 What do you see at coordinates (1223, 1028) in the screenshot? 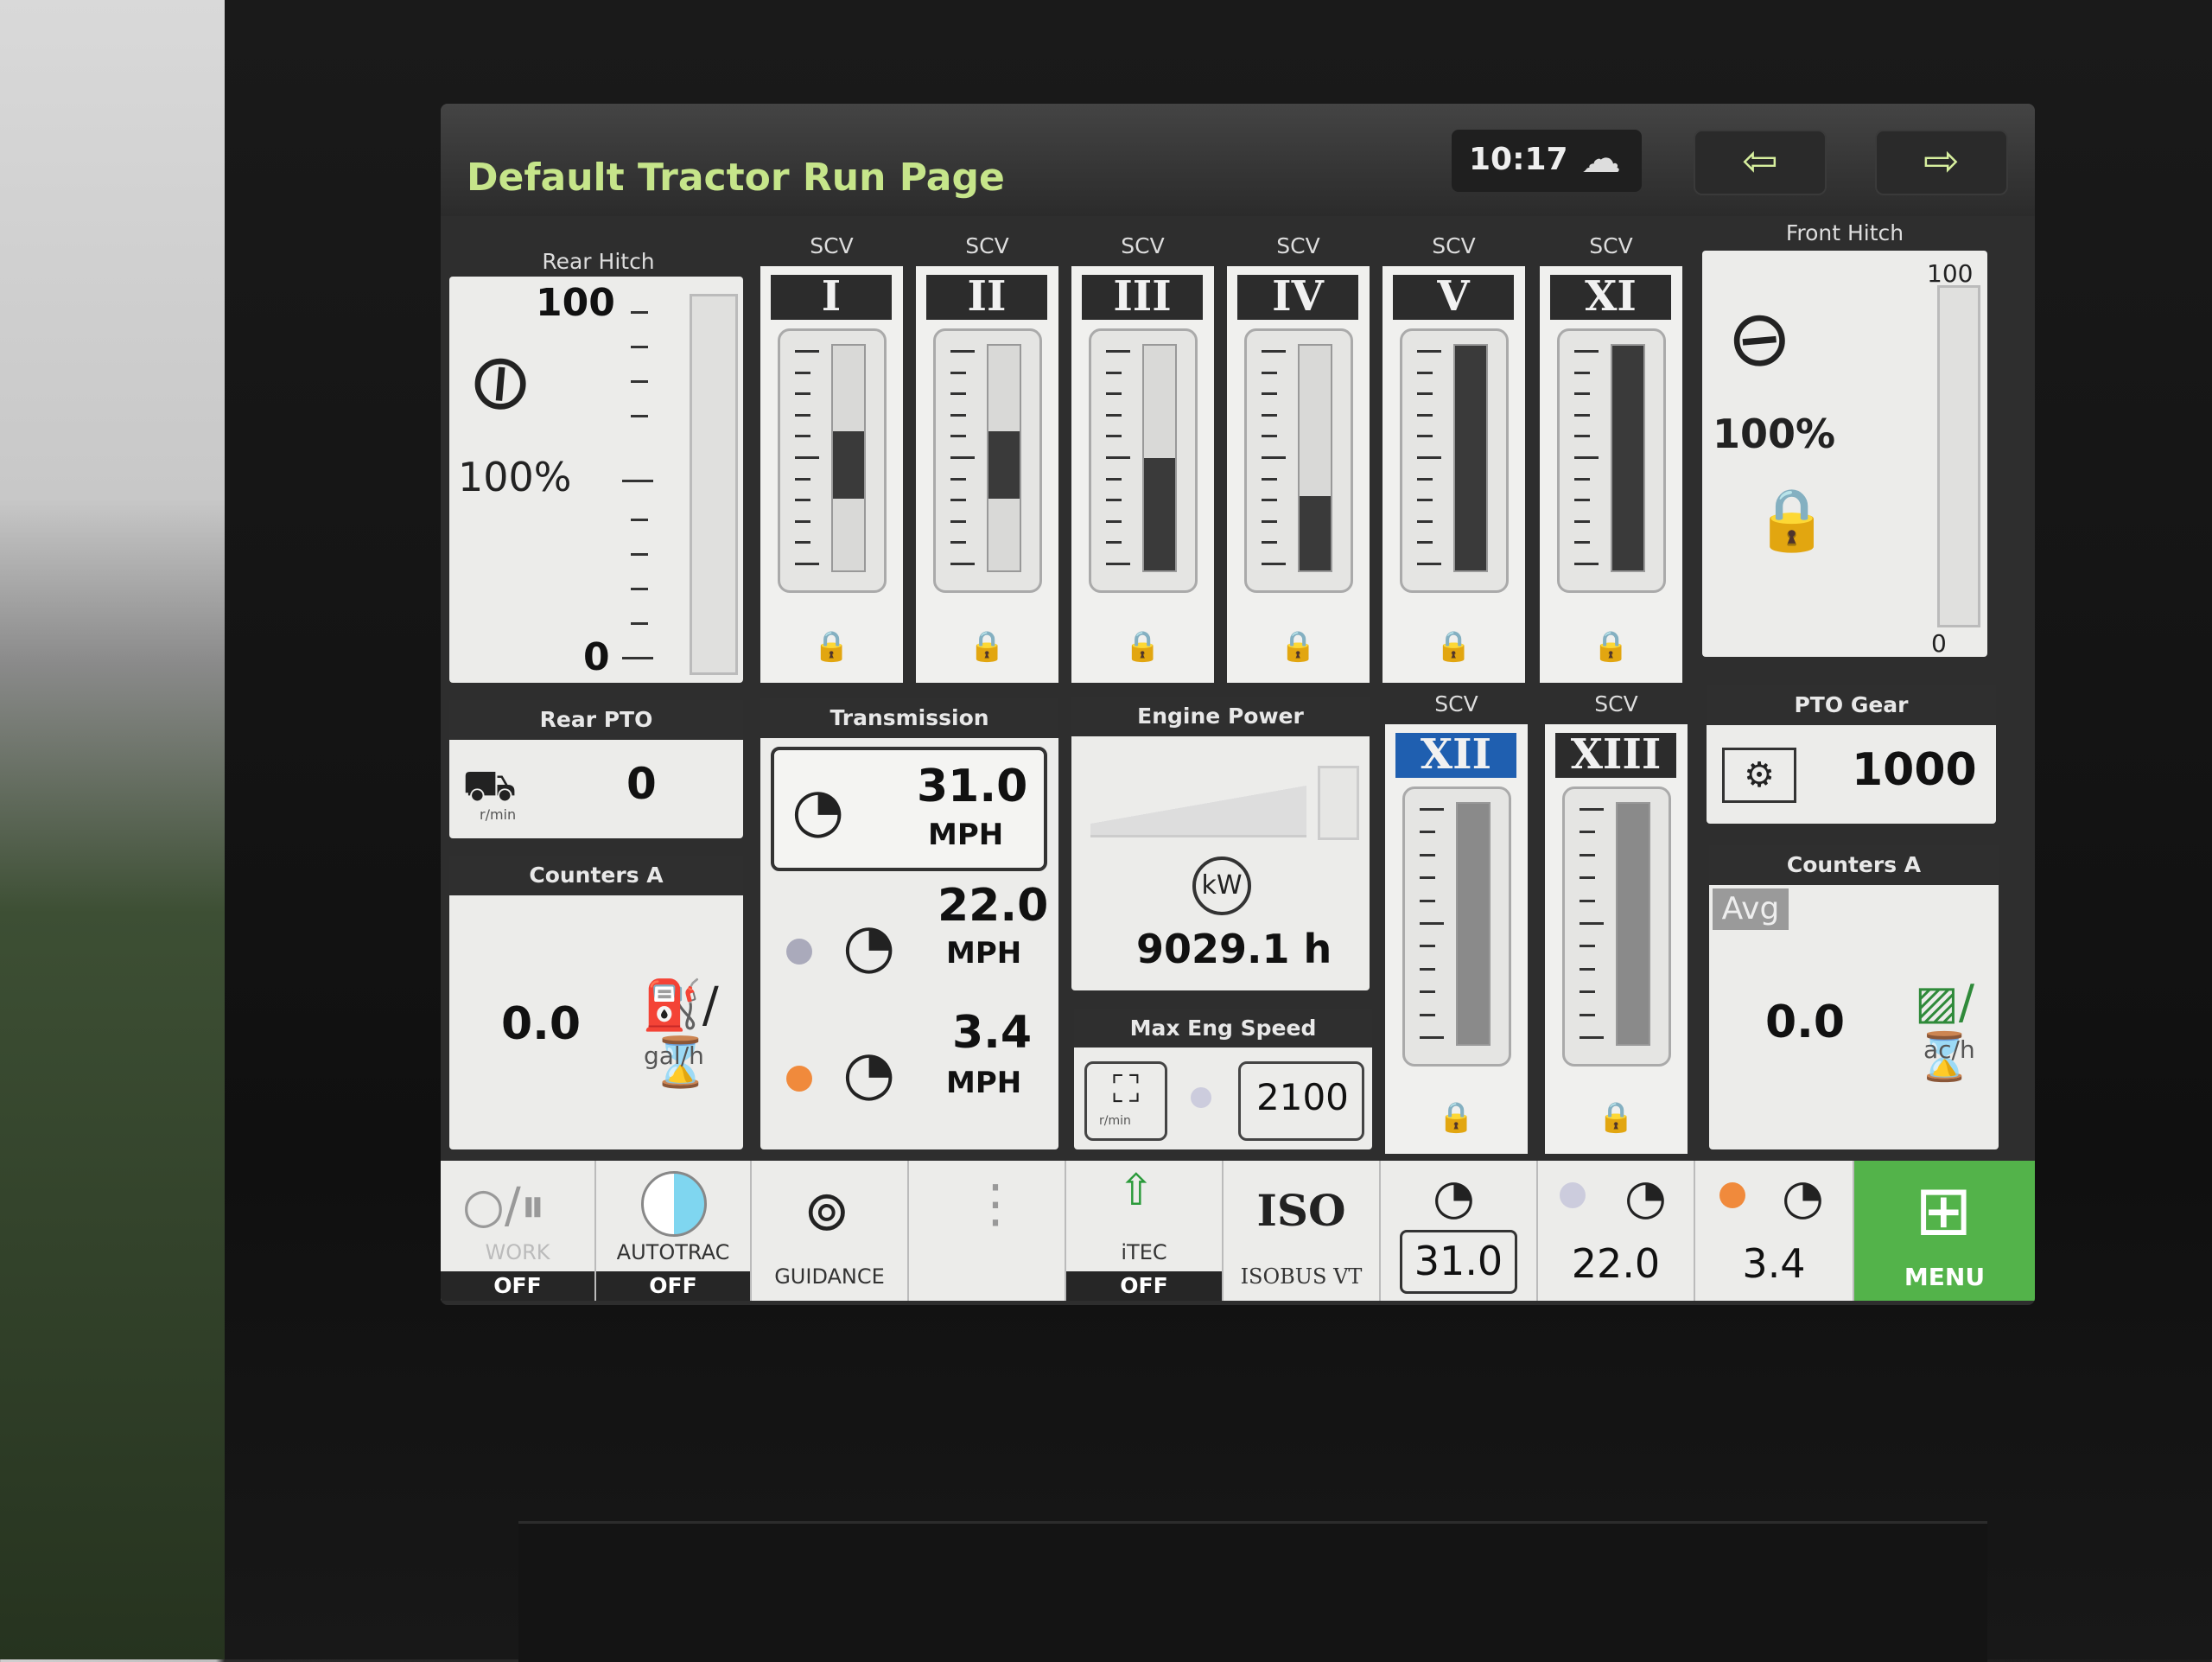
I see `max-eng-speed-label: Max Eng Speed` at bounding box center [1223, 1028].